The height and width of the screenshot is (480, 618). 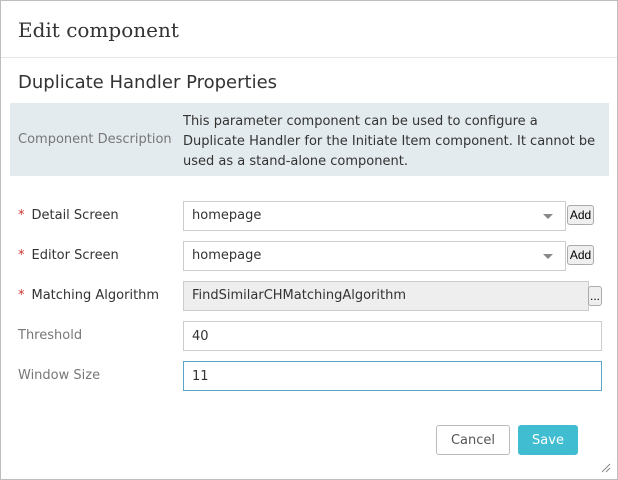 I want to click on detail-screen-label: * Detail Screen, so click(x=68, y=215).